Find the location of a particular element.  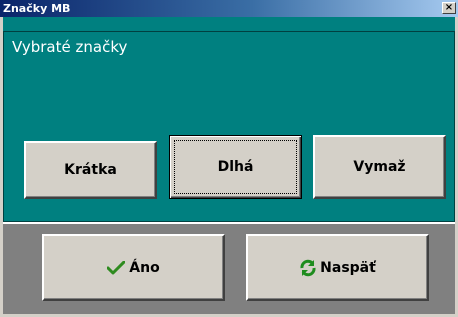

short-button-label: Krátka is located at coordinates (90, 170).